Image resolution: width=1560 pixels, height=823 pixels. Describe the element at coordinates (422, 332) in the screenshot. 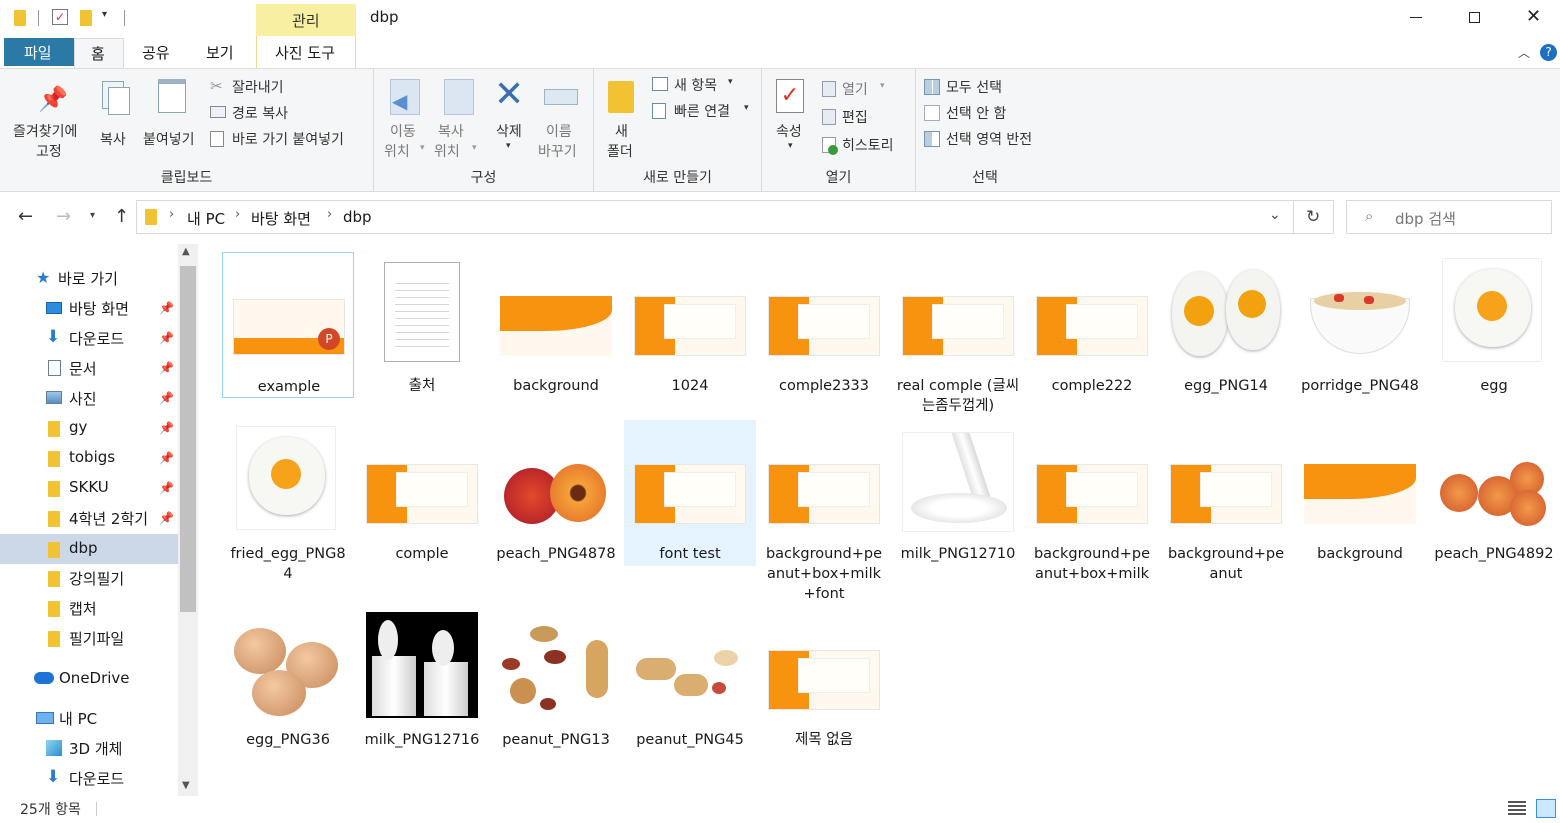

I see `file-tile: 출처` at that location.